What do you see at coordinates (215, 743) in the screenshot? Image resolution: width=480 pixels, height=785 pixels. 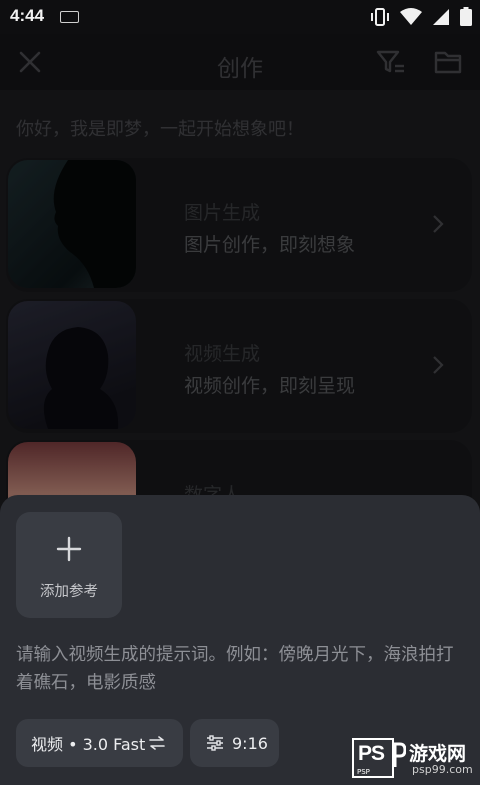 I see `settings-sliders-icon` at bounding box center [215, 743].